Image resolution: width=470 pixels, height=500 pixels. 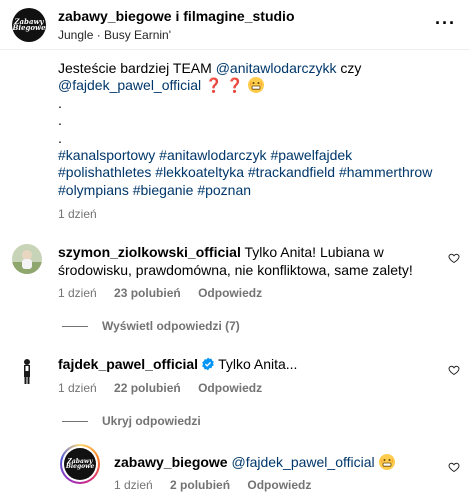 What do you see at coordinates (149, 252) in the screenshot?
I see `comment-username: szymon_ziolkowski_official` at bounding box center [149, 252].